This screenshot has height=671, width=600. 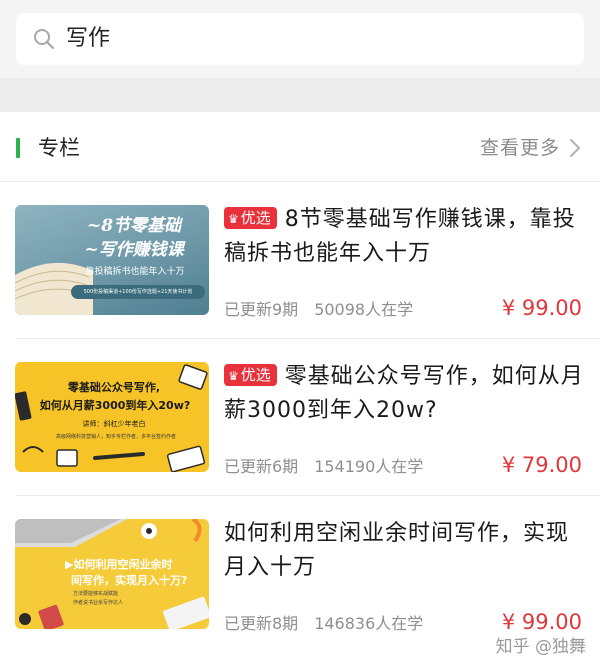 I want to click on cover-line1: ~8节零基础, so click(x=134, y=226).